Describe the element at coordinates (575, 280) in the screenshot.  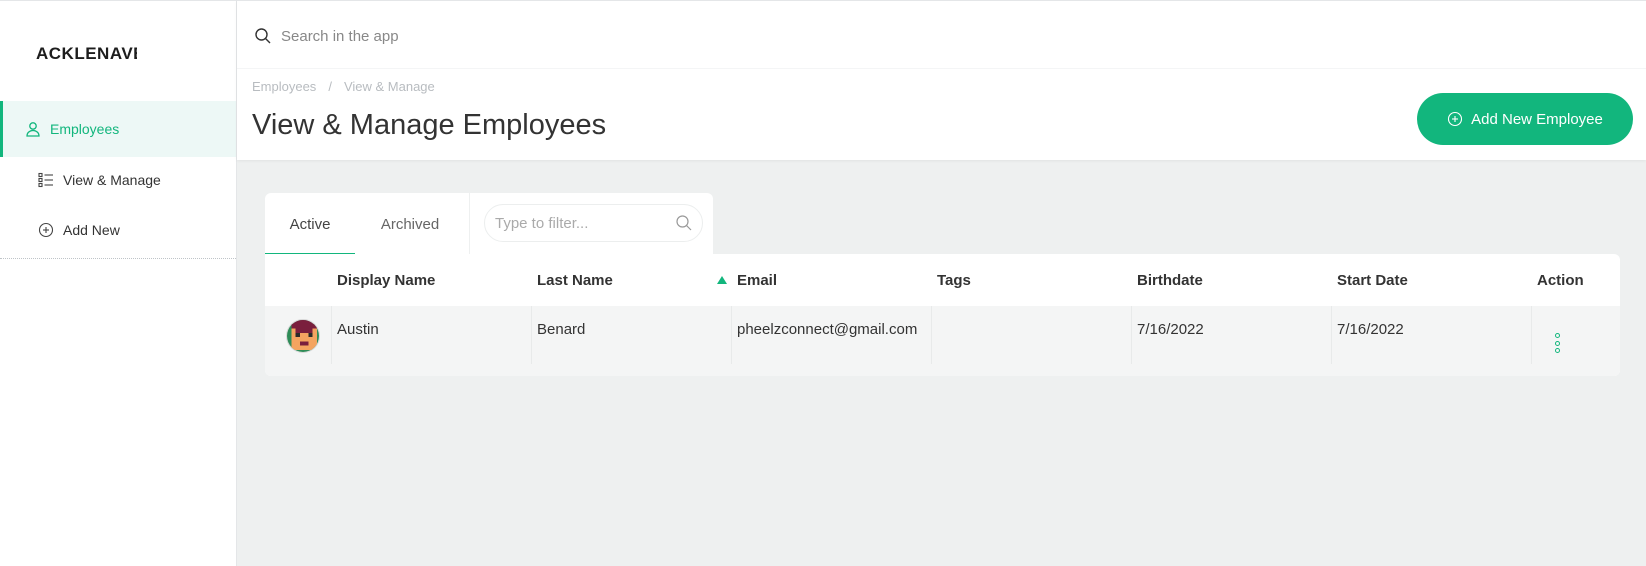
I see `column-header-last-name: Last Name` at that location.